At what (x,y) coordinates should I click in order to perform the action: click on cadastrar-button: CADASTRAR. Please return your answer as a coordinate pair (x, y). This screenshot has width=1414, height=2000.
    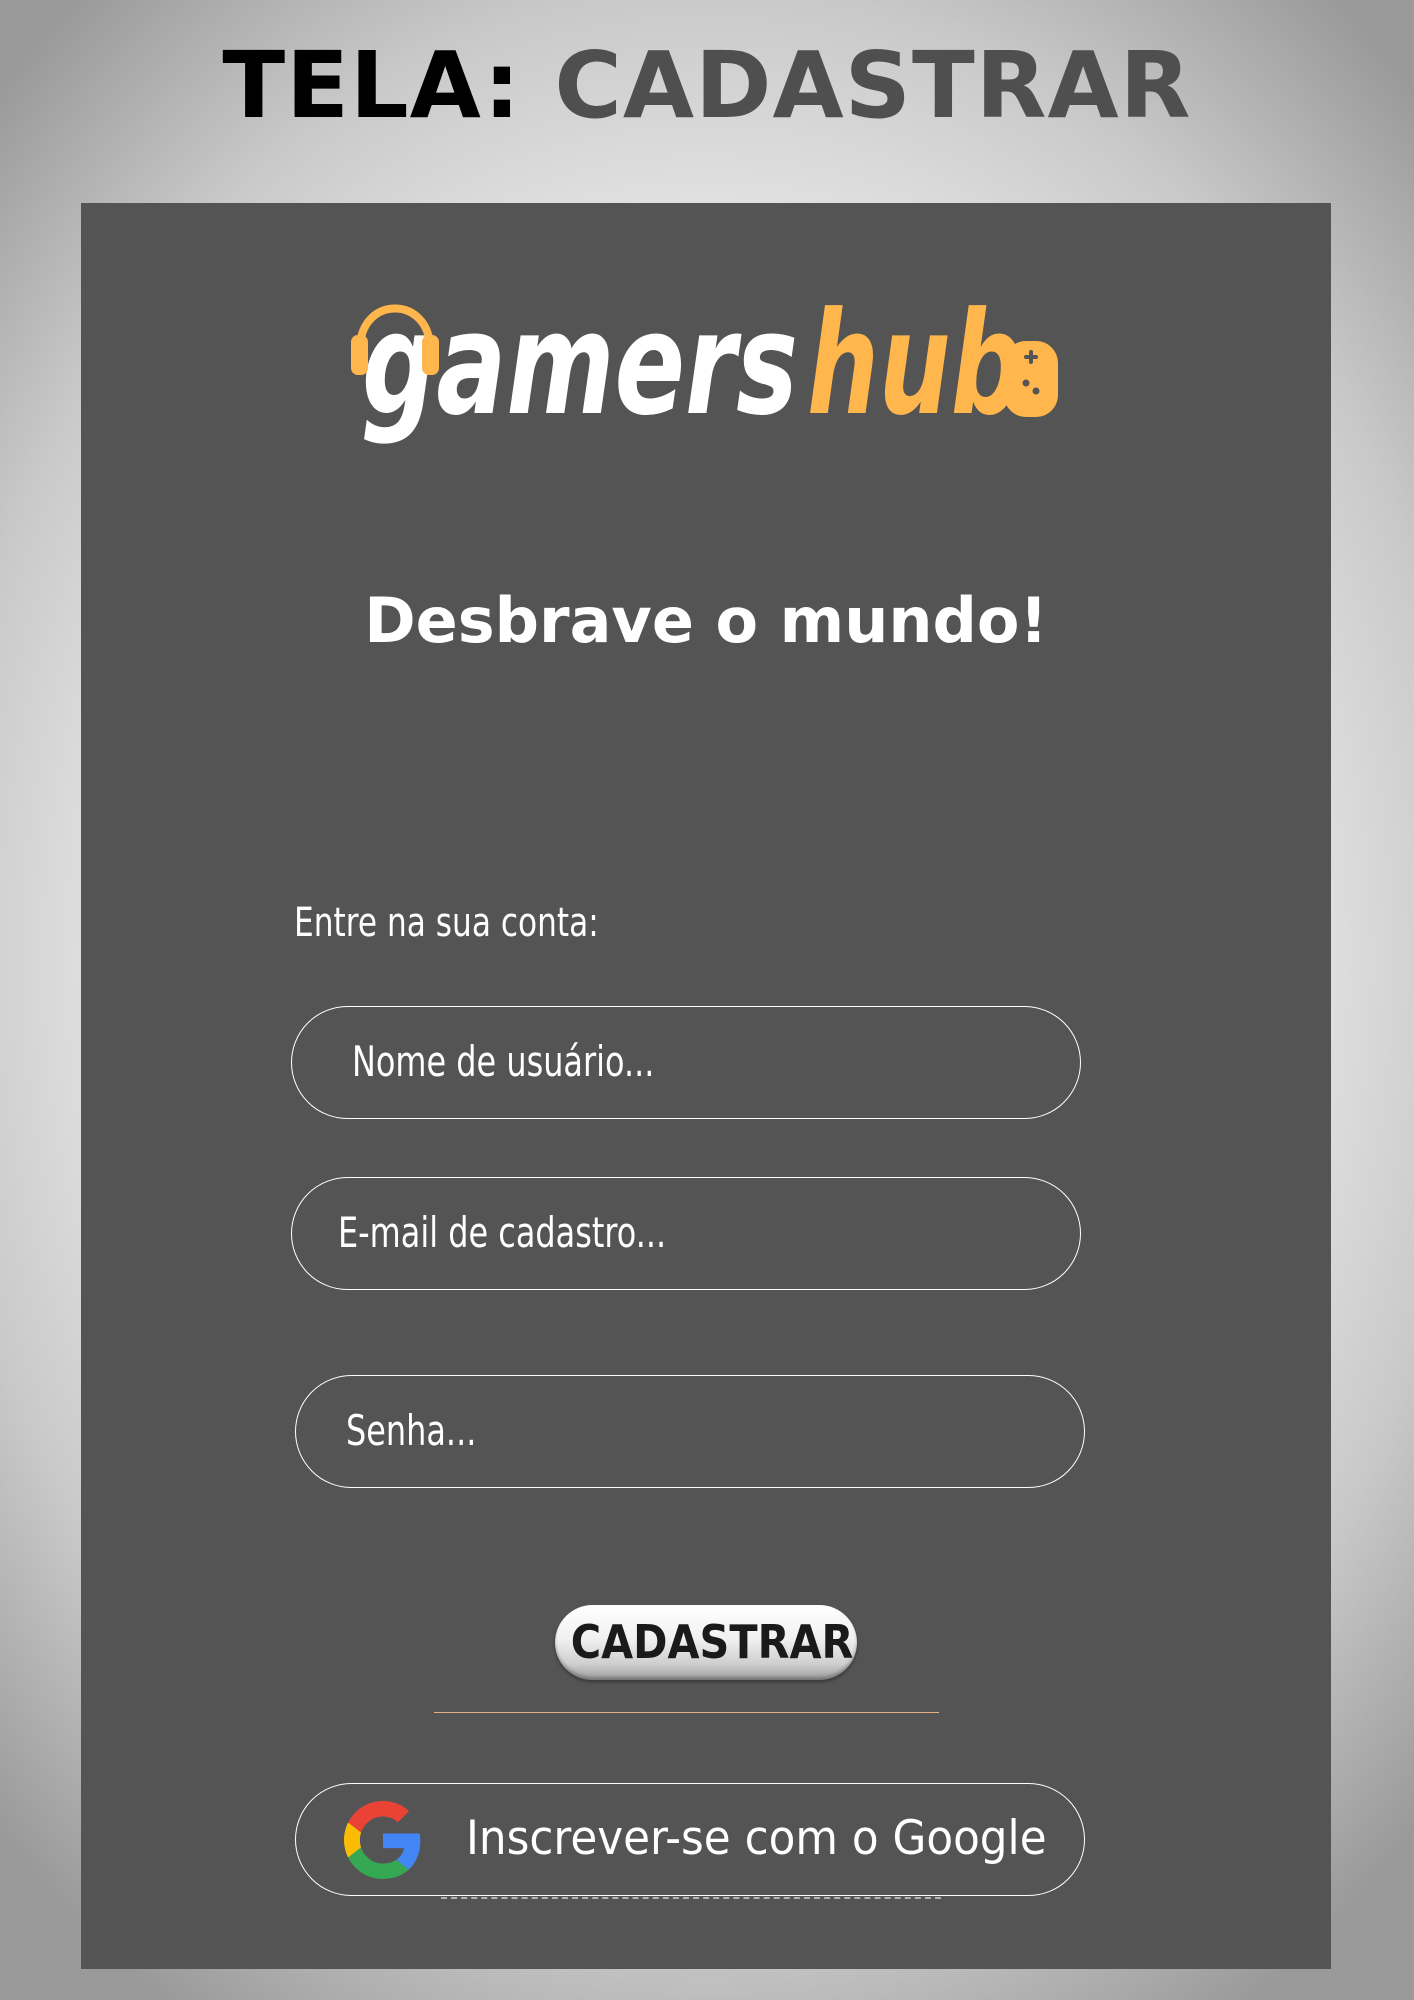
    Looking at the image, I should click on (706, 1642).